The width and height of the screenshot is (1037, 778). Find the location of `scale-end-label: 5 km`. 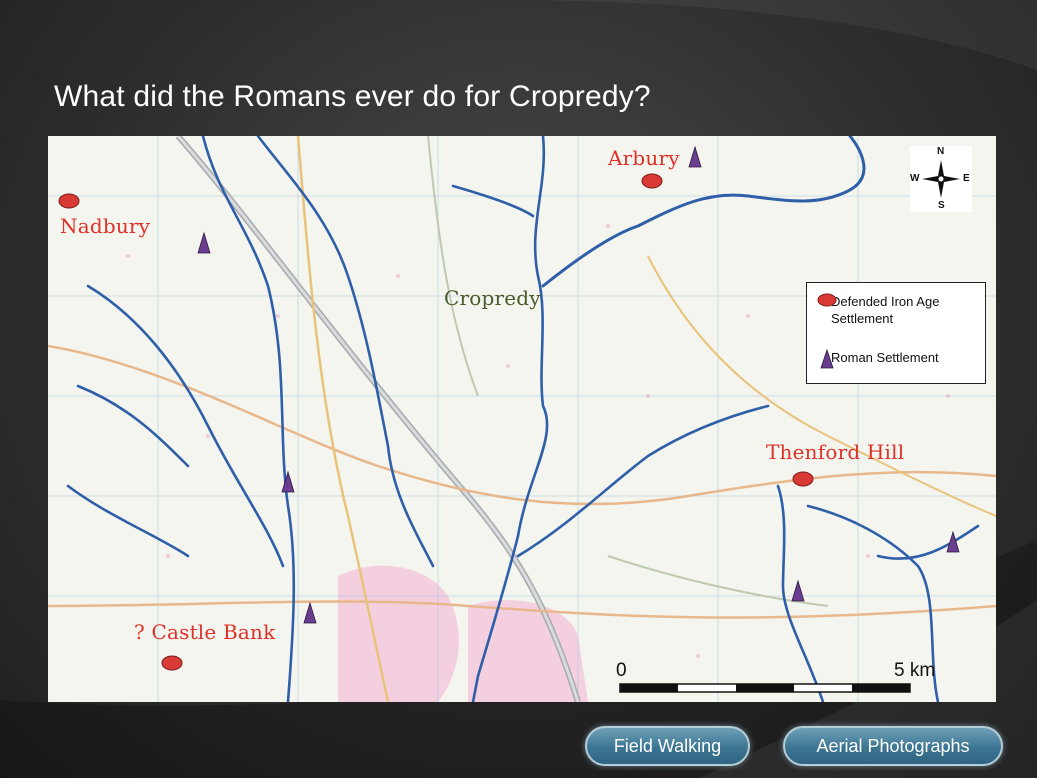

scale-end-label: 5 km is located at coordinates (915, 670).